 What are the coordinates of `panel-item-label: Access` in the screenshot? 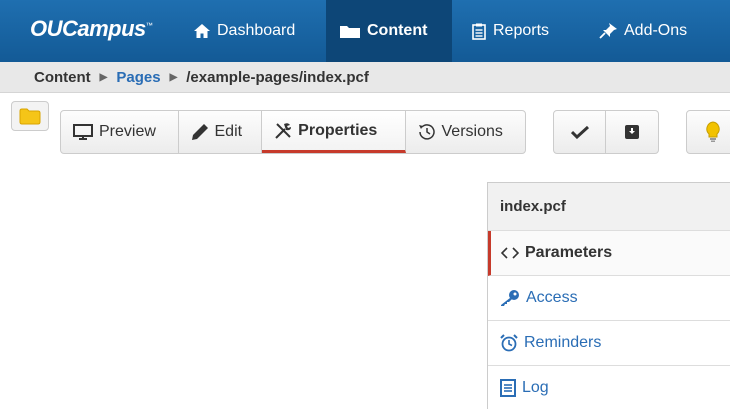 It's located at (552, 297).